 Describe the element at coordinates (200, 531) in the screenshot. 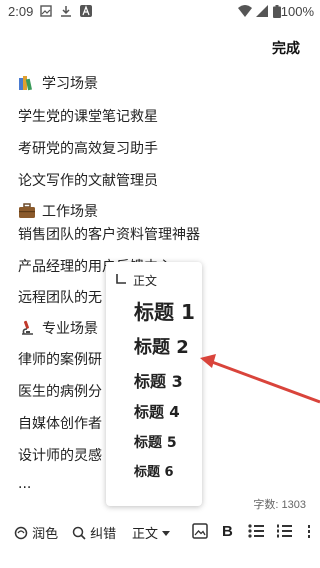

I see `insert-image-icon` at that location.